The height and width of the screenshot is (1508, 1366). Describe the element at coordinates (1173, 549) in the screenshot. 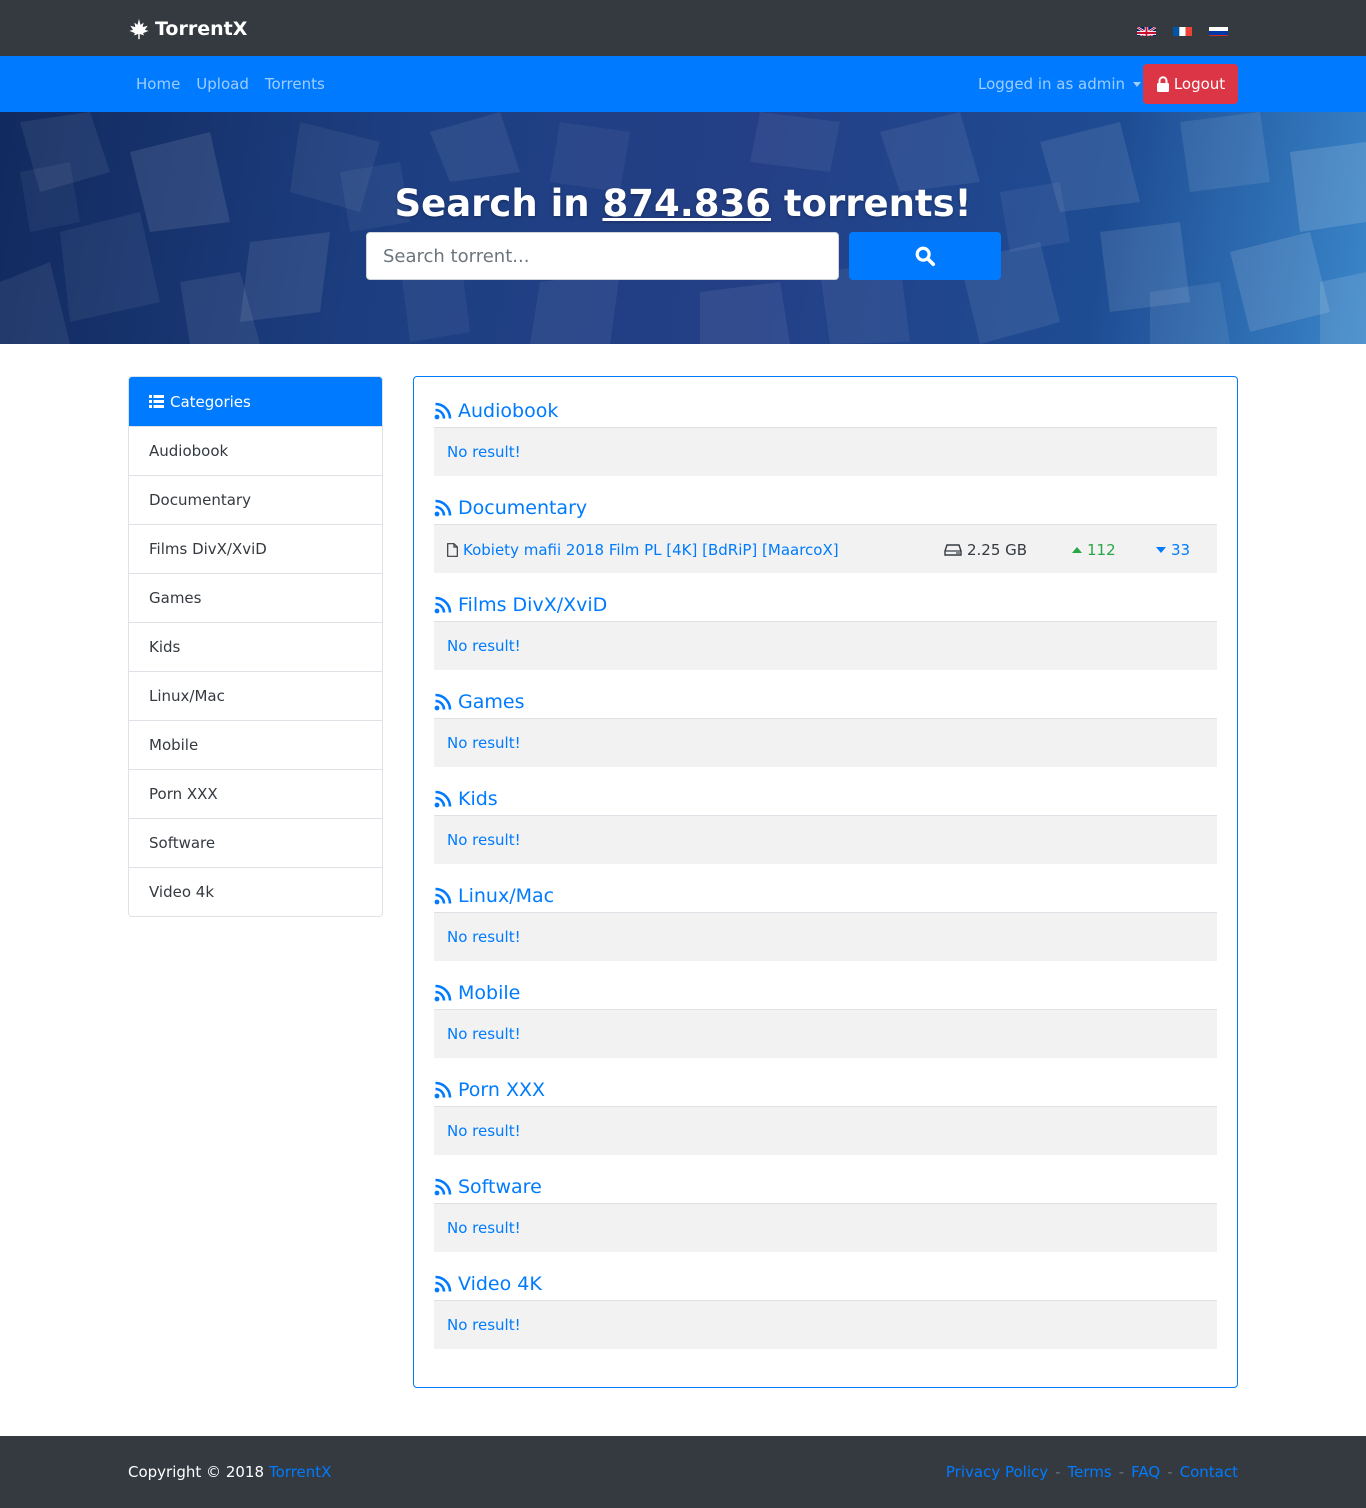

I see `torrent-leechers: 33` at that location.